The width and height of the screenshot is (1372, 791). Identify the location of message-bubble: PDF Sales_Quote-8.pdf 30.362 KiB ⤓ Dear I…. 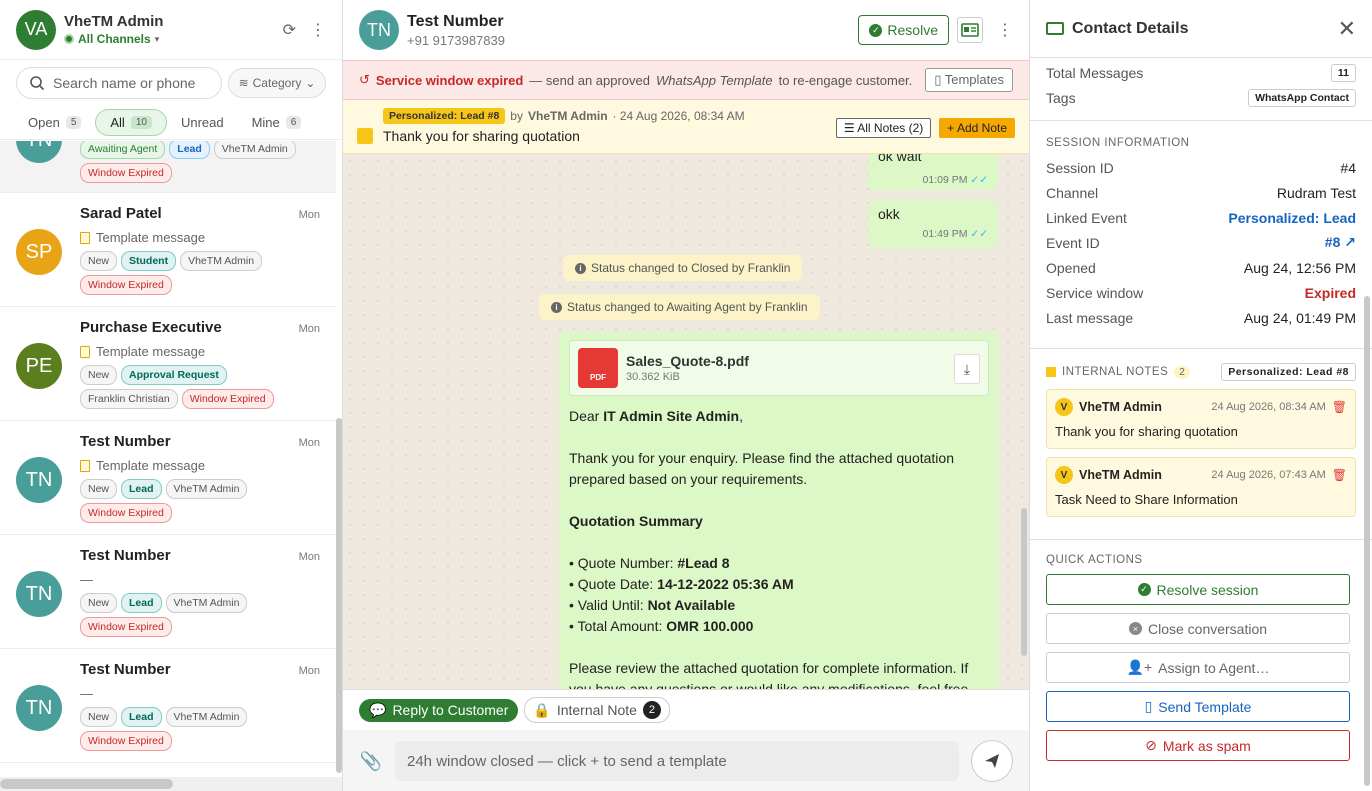
(779, 510).